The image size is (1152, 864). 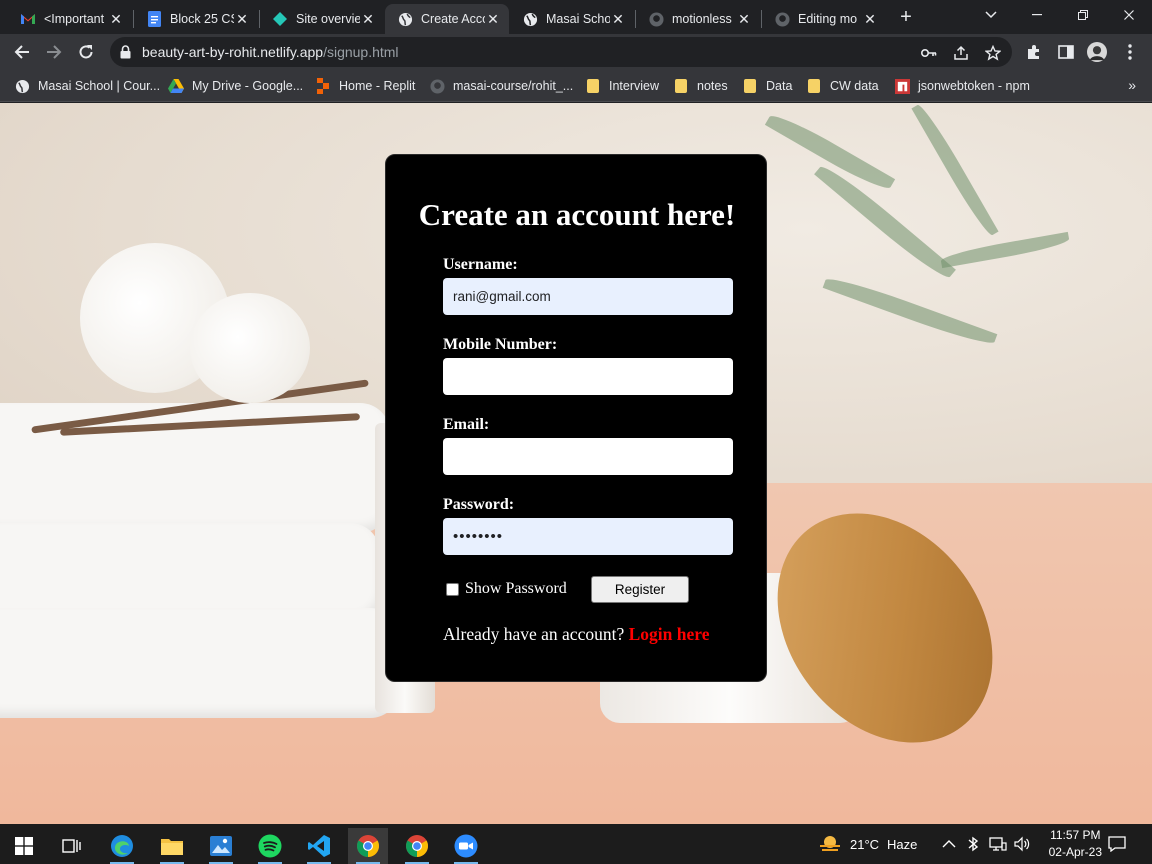 I want to click on npm-icon, so click(x=902, y=86).